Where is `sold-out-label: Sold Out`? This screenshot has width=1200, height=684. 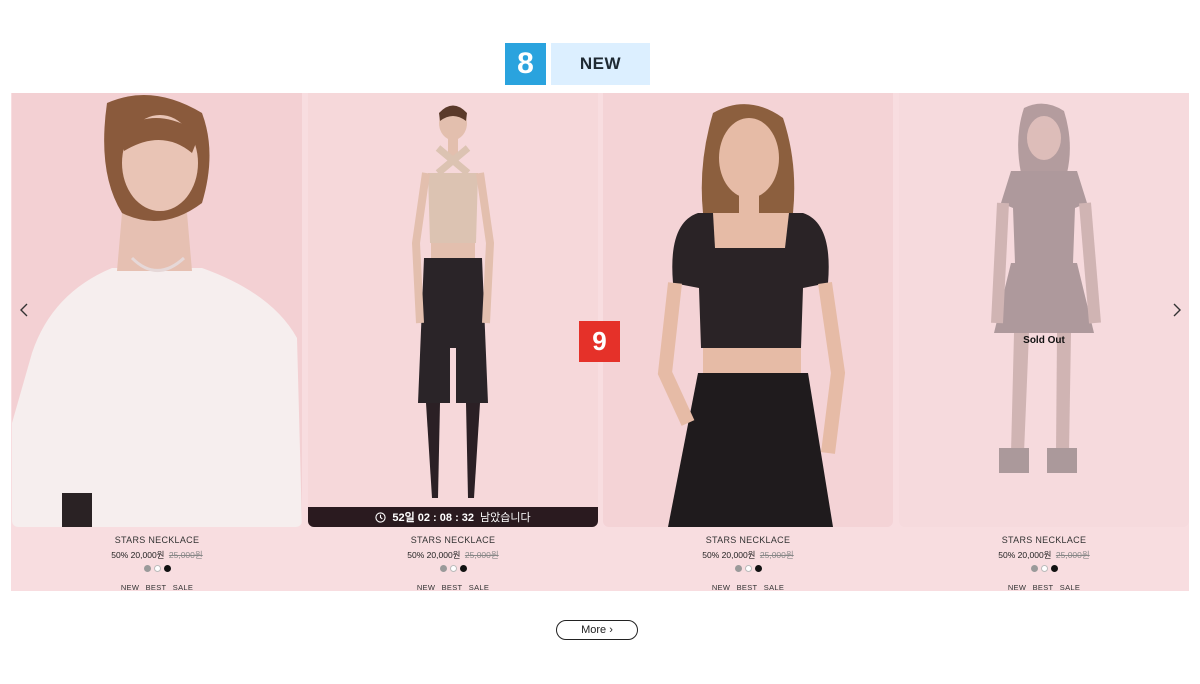 sold-out-label: Sold Out is located at coordinates (1044, 340).